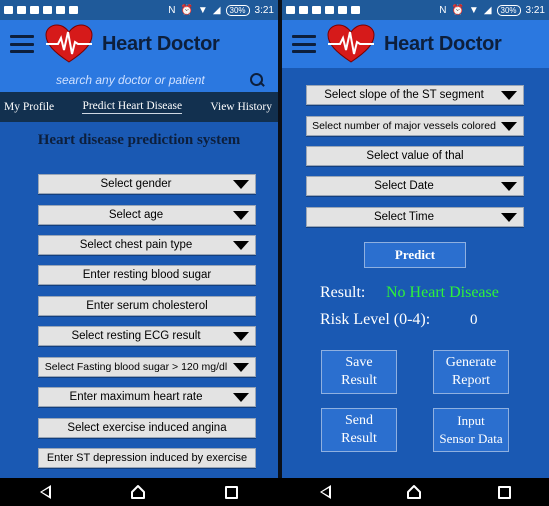 This screenshot has height=506, width=549. I want to click on date-dropdown: Select Date, so click(415, 186).